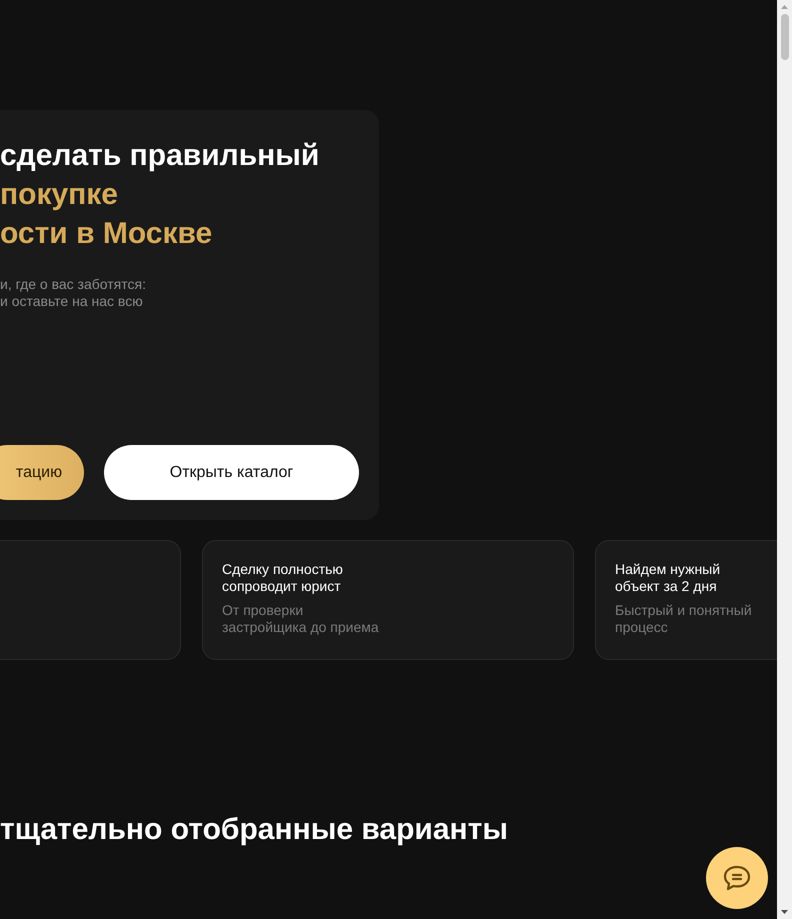 The width and height of the screenshot is (792, 919). What do you see at coordinates (668, 578) in the screenshot?
I see `feature-title: Найдем нужный объект за 2 дня` at bounding box center [668, 578].